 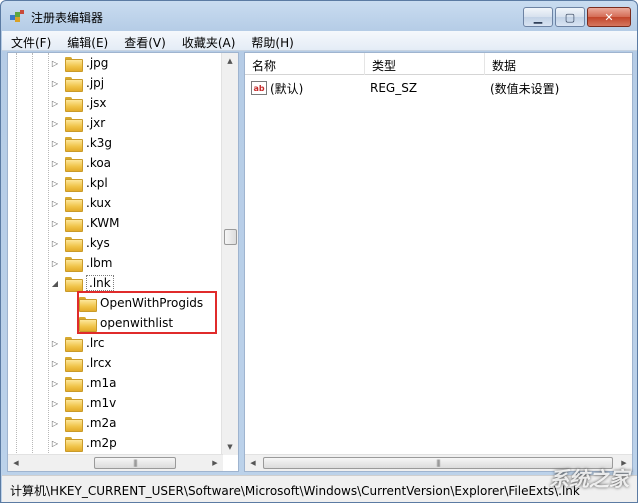 I want to click on tree-key: ▷ .KWM, so click(x=84, y=223).